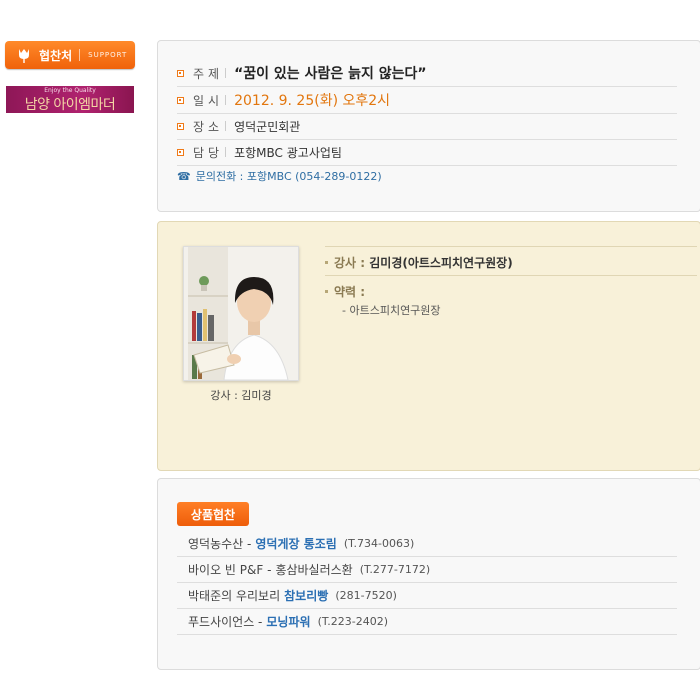 The width and height of the screenshot is (700, 694). What do you see at coordinates (427, 596) in the screenshot?
I see `product-row: 박태준의 우리보리 참보리빵 (281-7520)` at bounding box center [427, 596].